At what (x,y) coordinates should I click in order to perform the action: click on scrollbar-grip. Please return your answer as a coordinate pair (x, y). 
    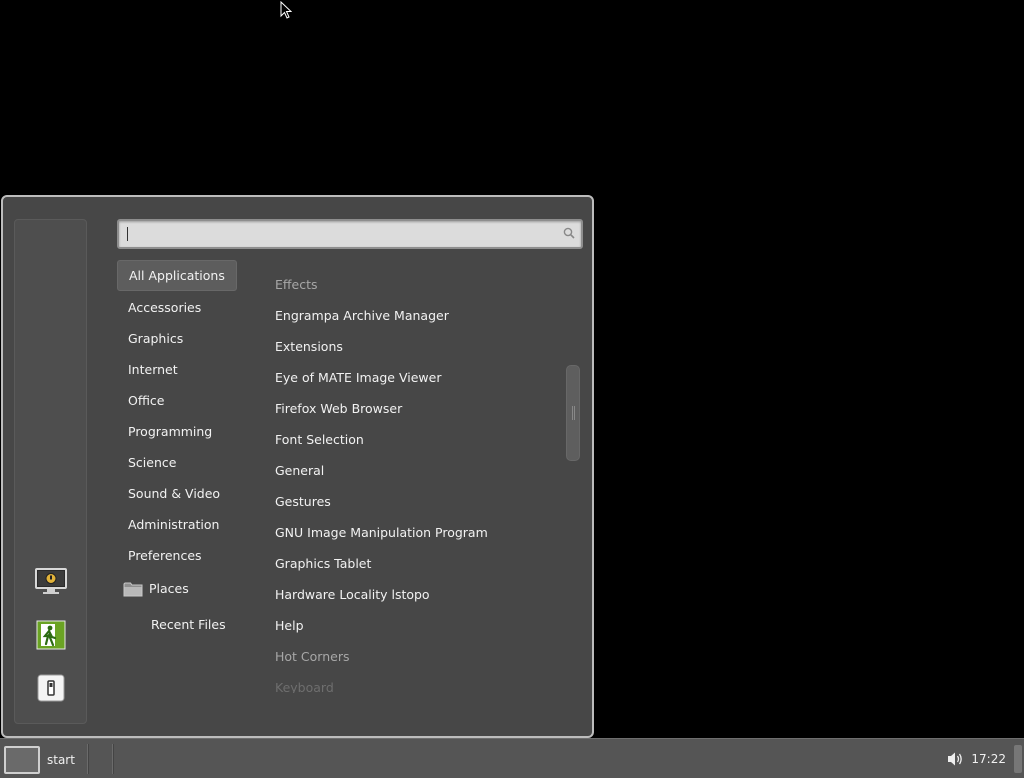
    Looking at the image, I should click on (573, 413).